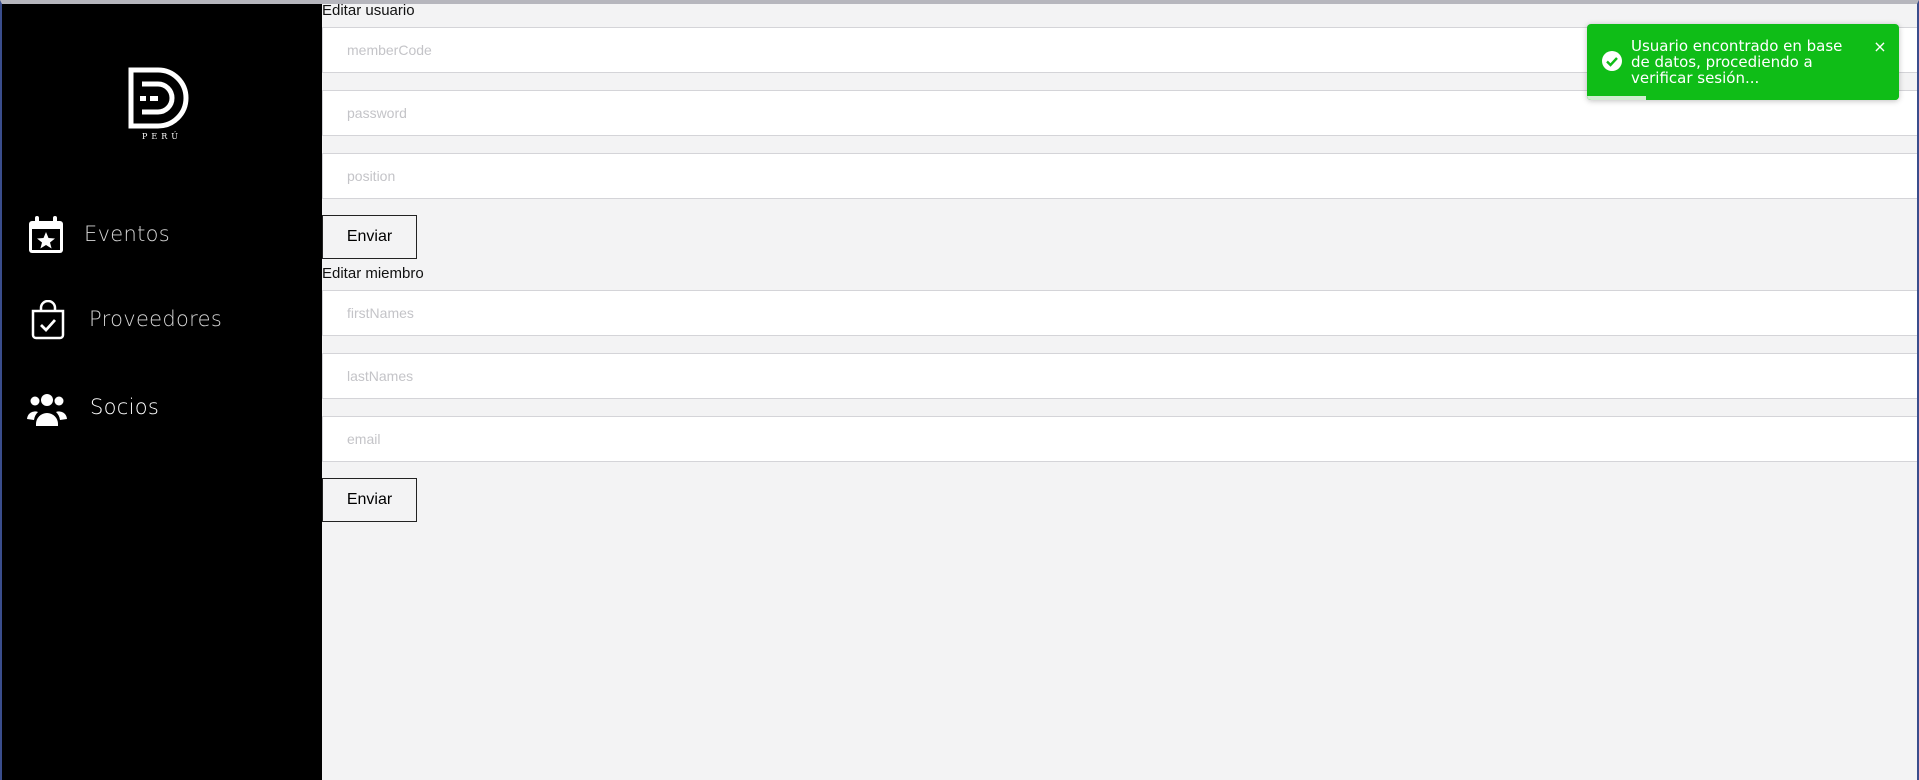 The width and height of the screenshot is (1919, 780). What do you see at coordinates (369, 237) in the screenshot?
I see `edit-user-submit-button: Enviar` at bounding box center [369, 237].